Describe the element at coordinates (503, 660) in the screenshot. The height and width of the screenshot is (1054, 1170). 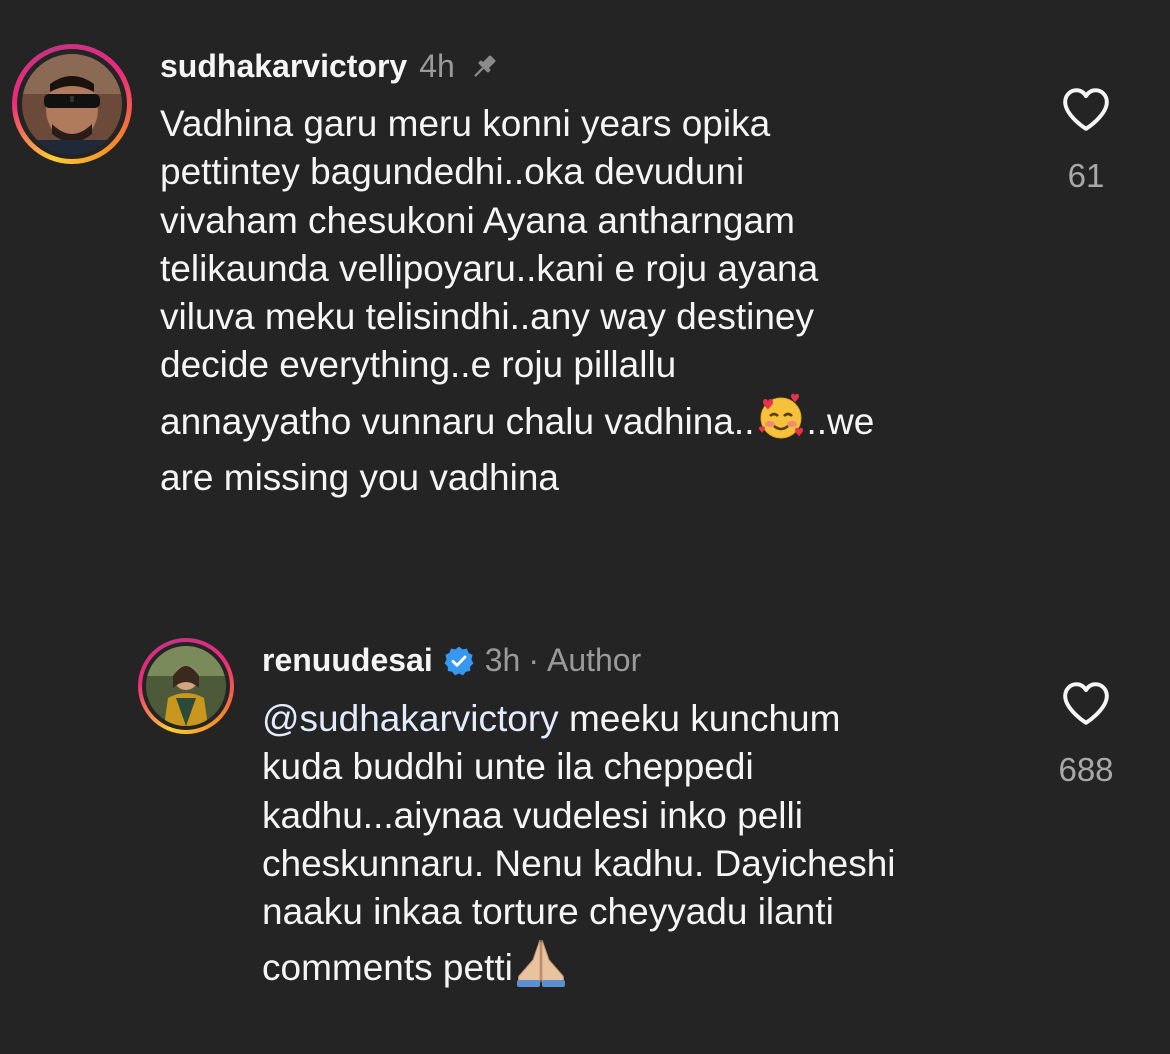
I see `timestamp: 3h` at that location.